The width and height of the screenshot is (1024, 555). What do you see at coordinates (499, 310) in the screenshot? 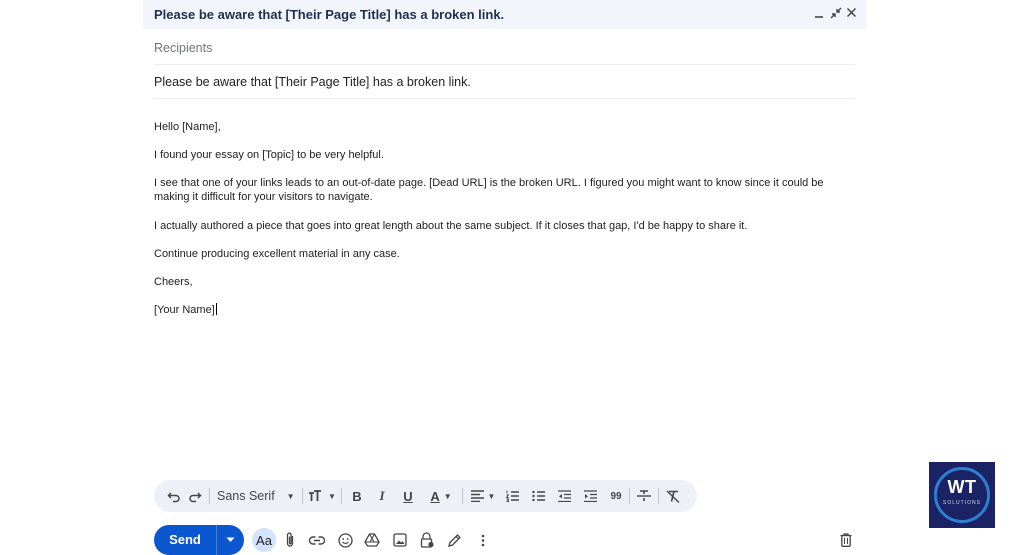
I see `body-signature-line: [Your Name]` at bounding box center [499, 310].